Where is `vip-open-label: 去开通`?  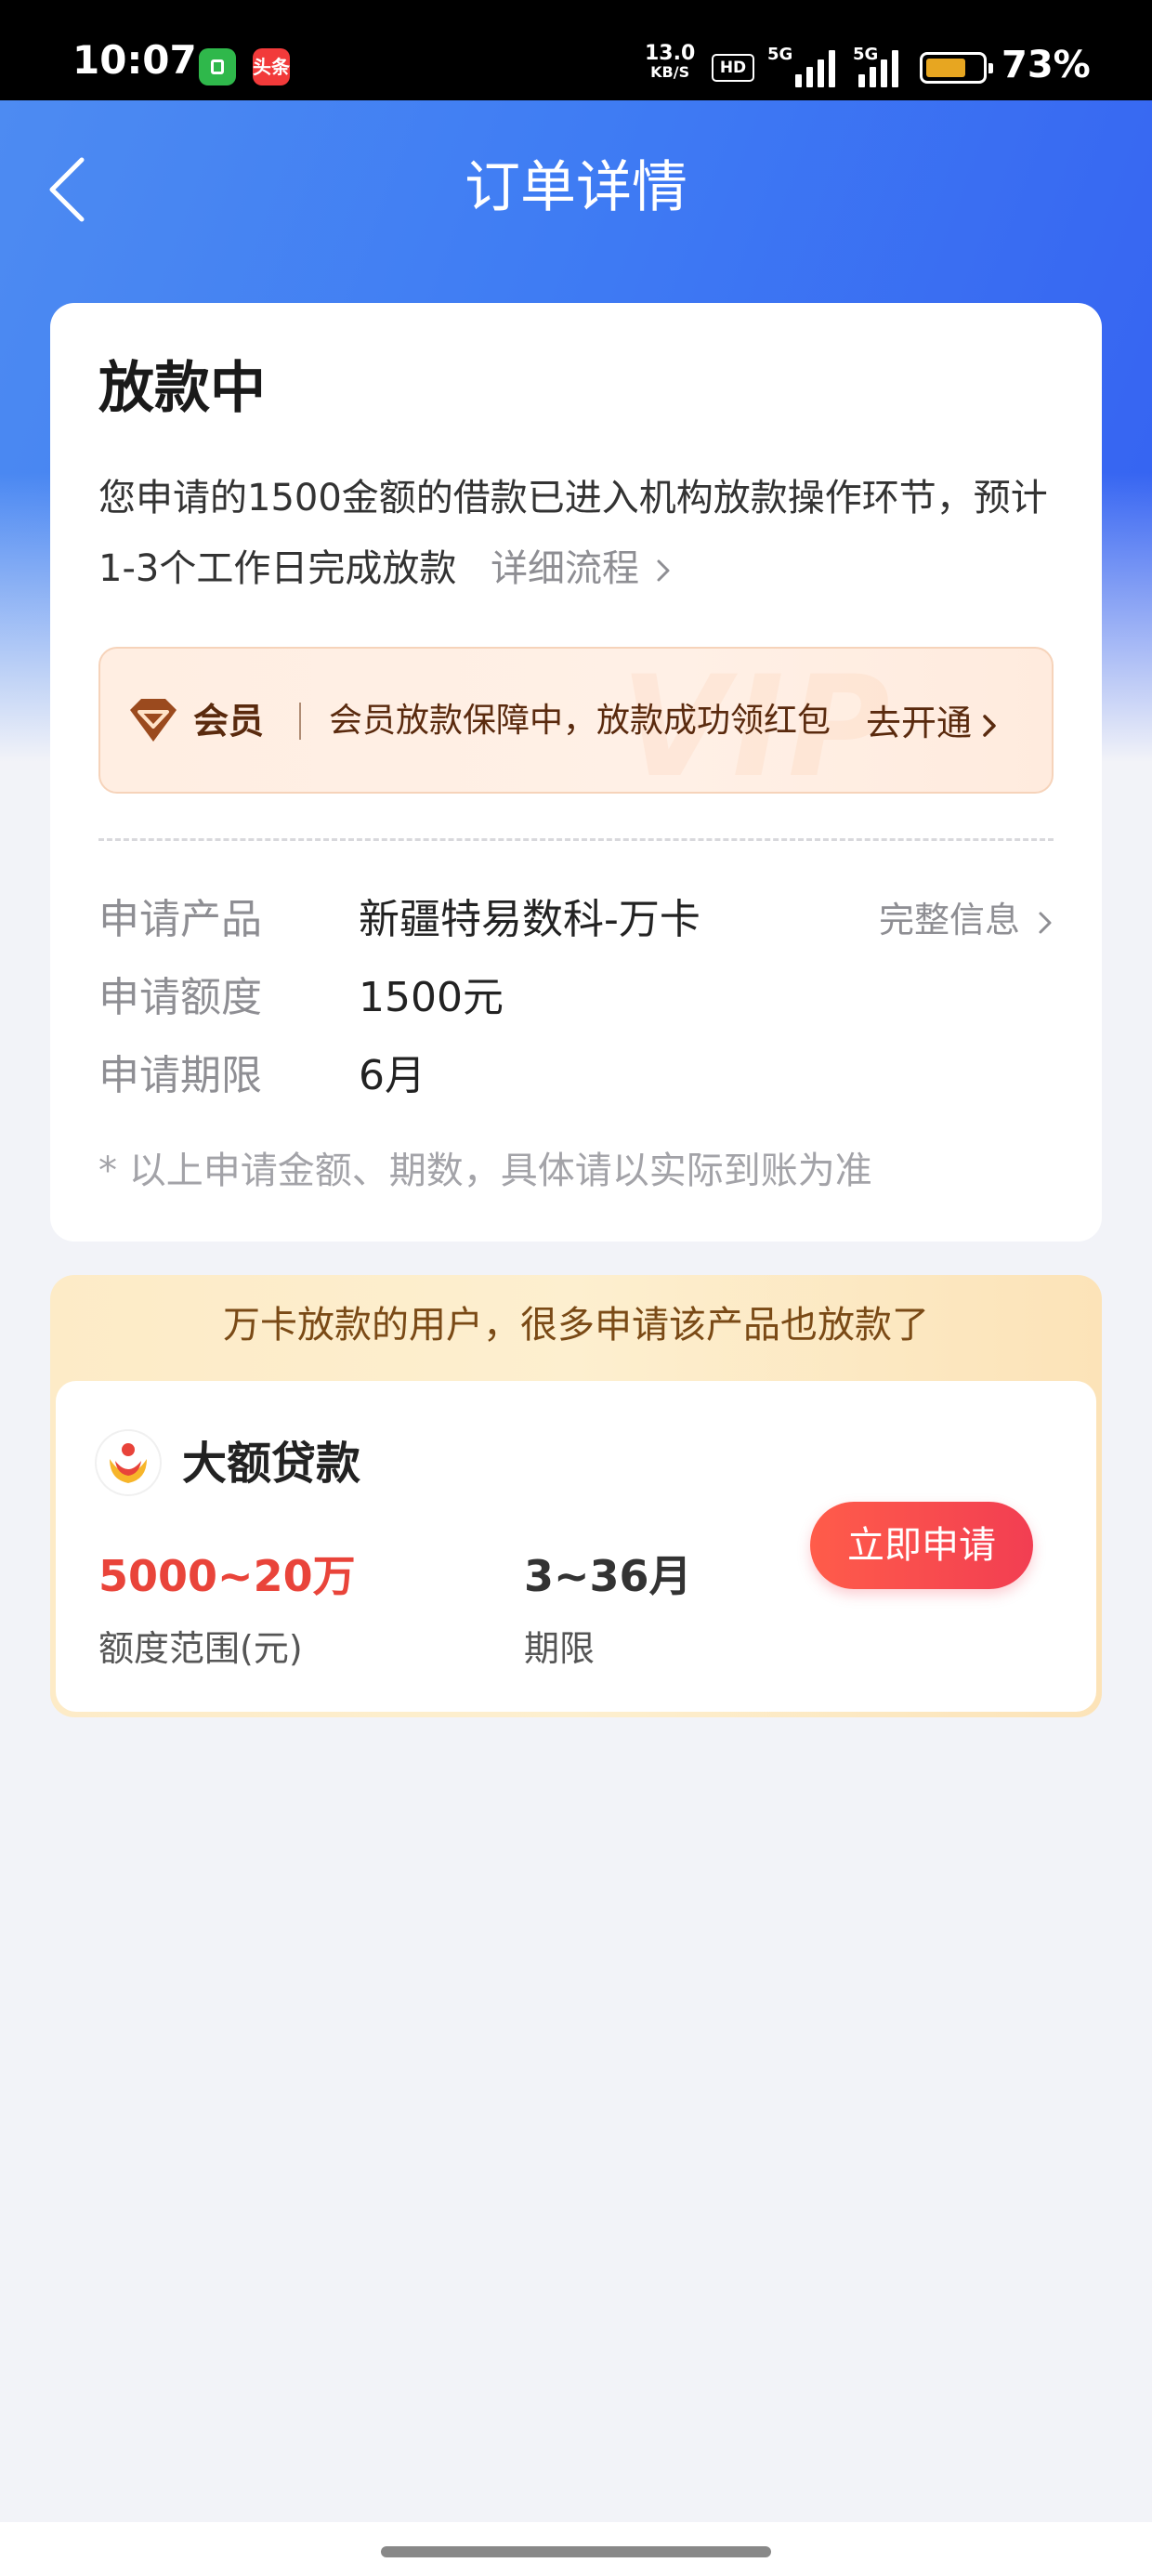 vip-open-label: 去开通 is located at coordinates (919, 723).